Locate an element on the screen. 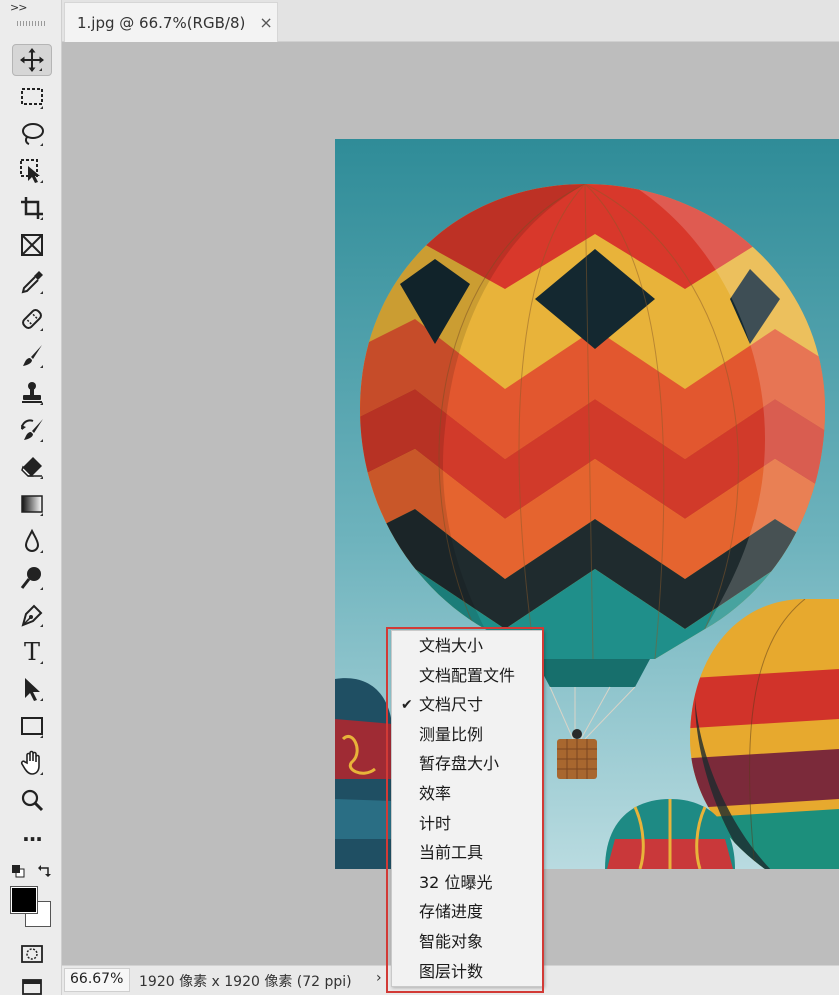  clone-stamp-tool-button is located at coordinates (32, 393).